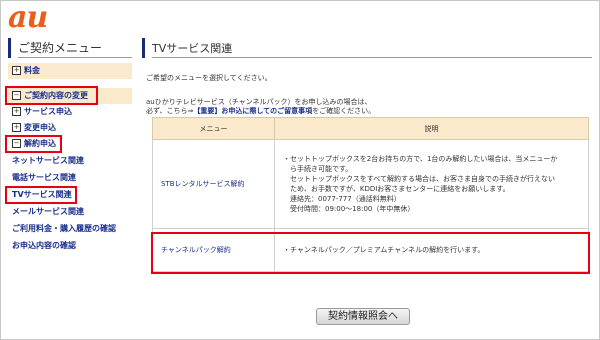 This screenshot has width=600, height=340. I want to click on intro-text: ご希望のメニューを選択してください。, so click(209, 78).